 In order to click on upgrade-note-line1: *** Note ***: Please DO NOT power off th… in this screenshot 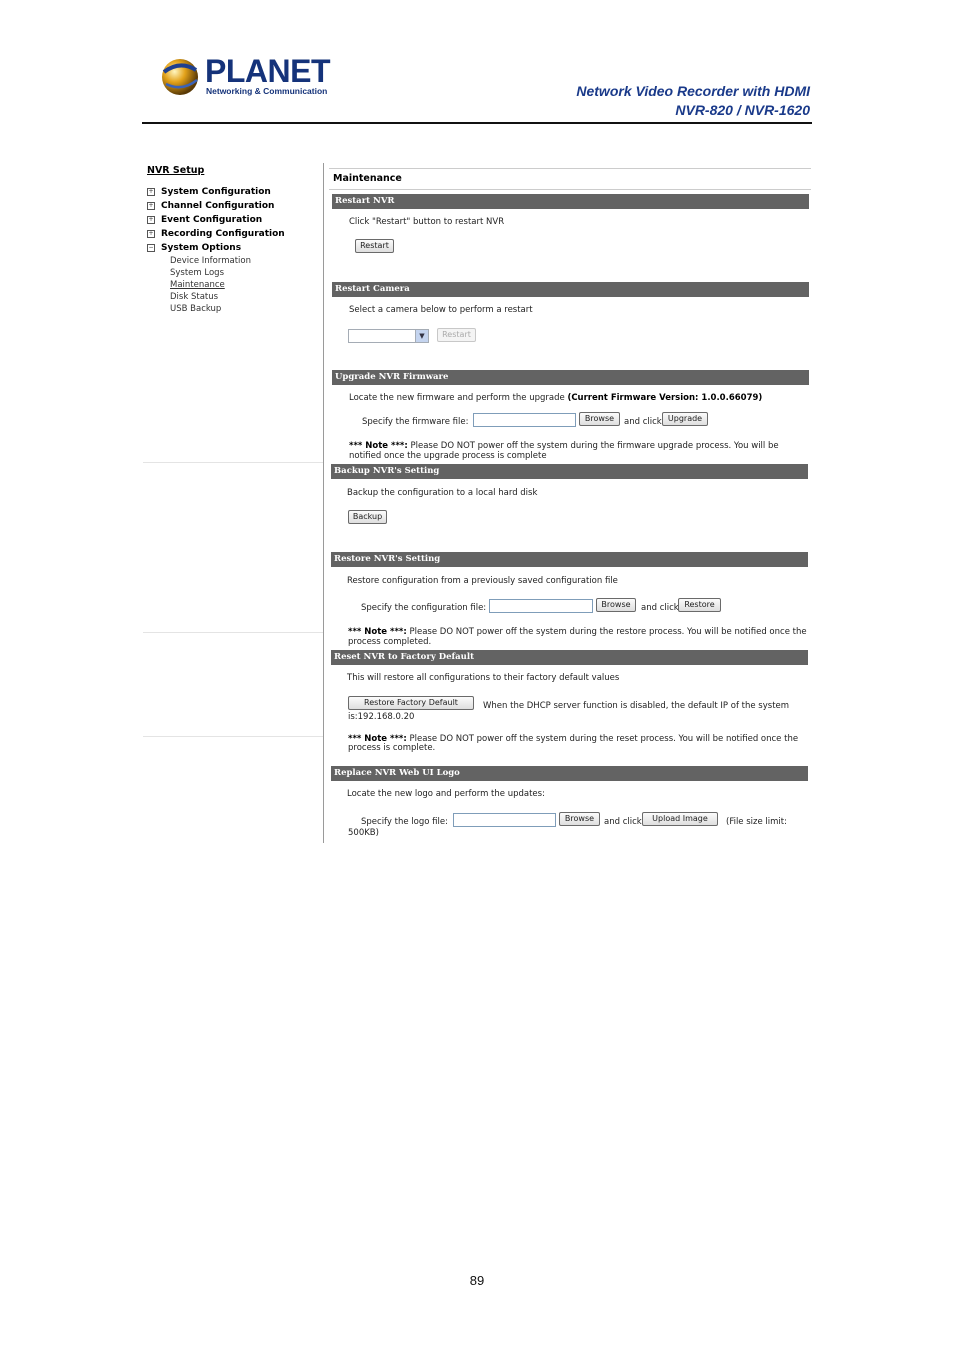, I will do `click(564, 446)`.